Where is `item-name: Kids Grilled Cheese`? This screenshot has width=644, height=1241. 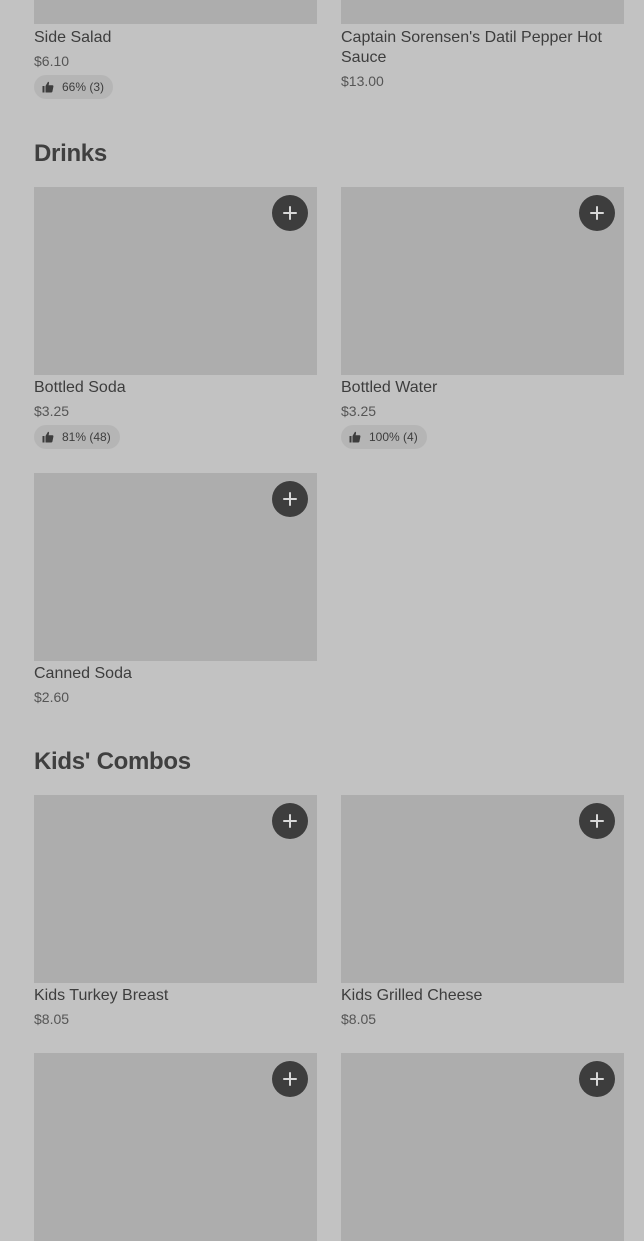
item-name: Kids Grilled Cheese is located at coordinates (412, 995).